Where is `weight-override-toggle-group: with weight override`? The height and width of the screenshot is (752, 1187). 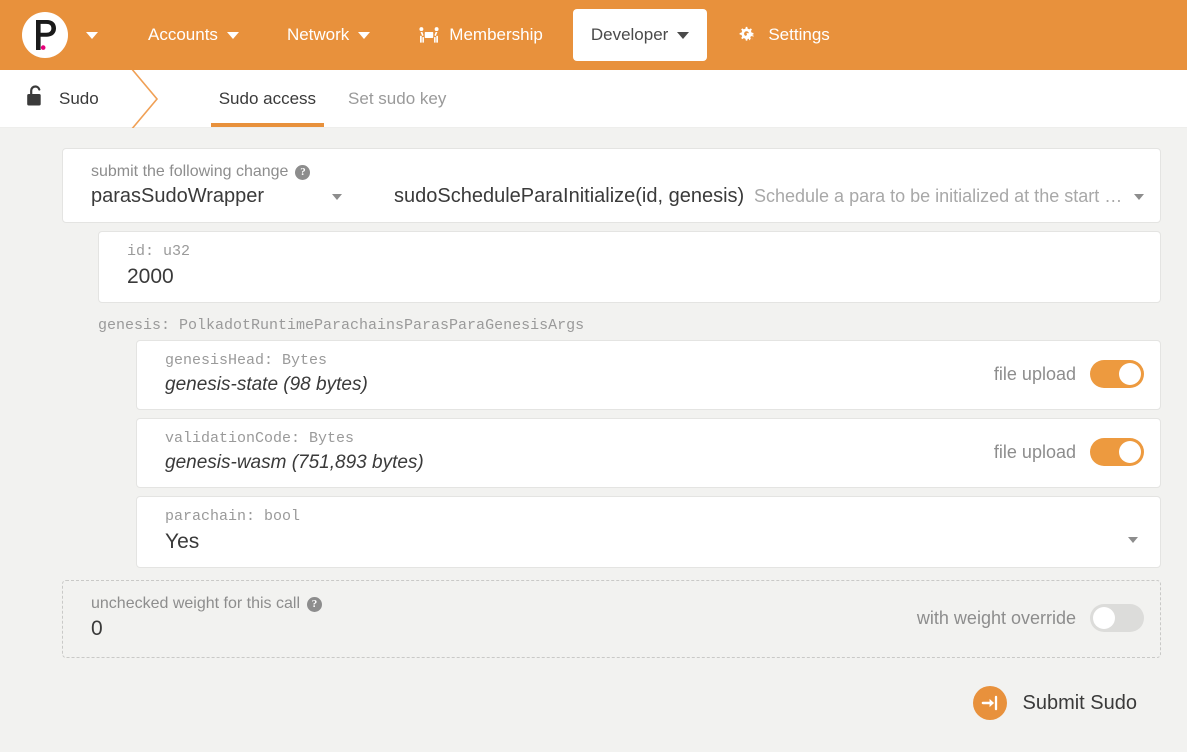
weight-override-toggle-group: with weight override is located at coordinates (1021, 618).